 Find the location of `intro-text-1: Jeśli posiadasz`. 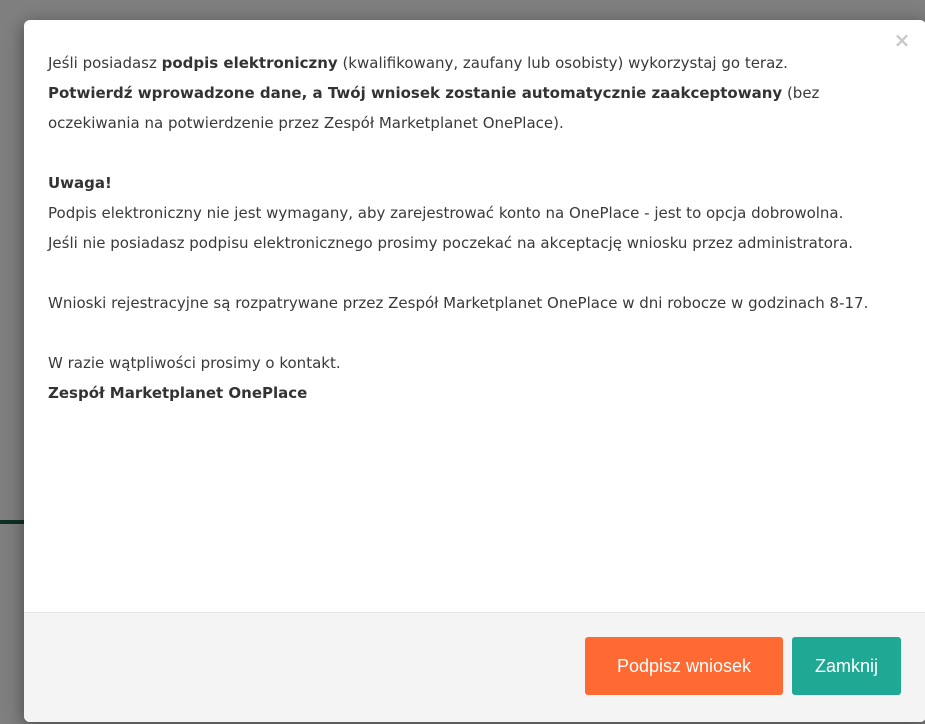

intro-text-1: Jeśli posiadasz is located at coordinates (105, 63).